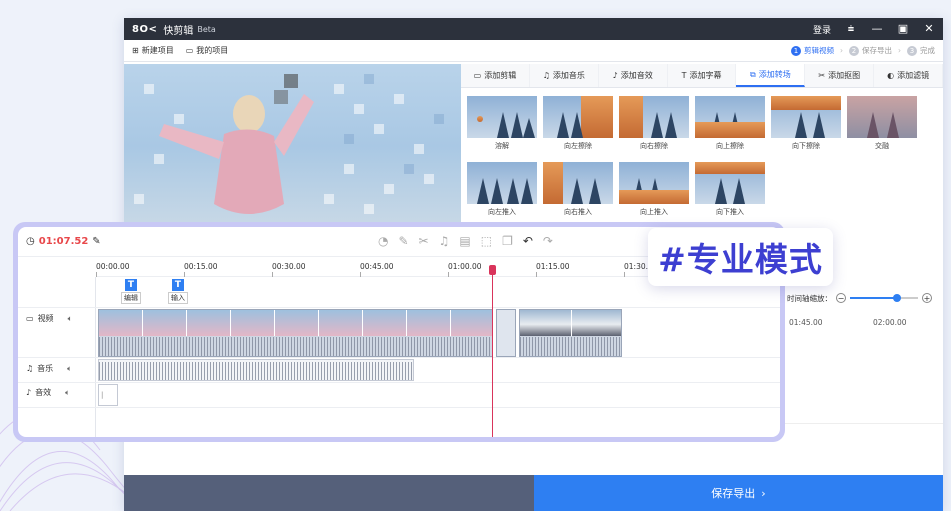 This screenshot has width=951, height=511. Describe the element at coordinates (877, 29) in the screenshot. I see `minimize-icon: —` at that location.